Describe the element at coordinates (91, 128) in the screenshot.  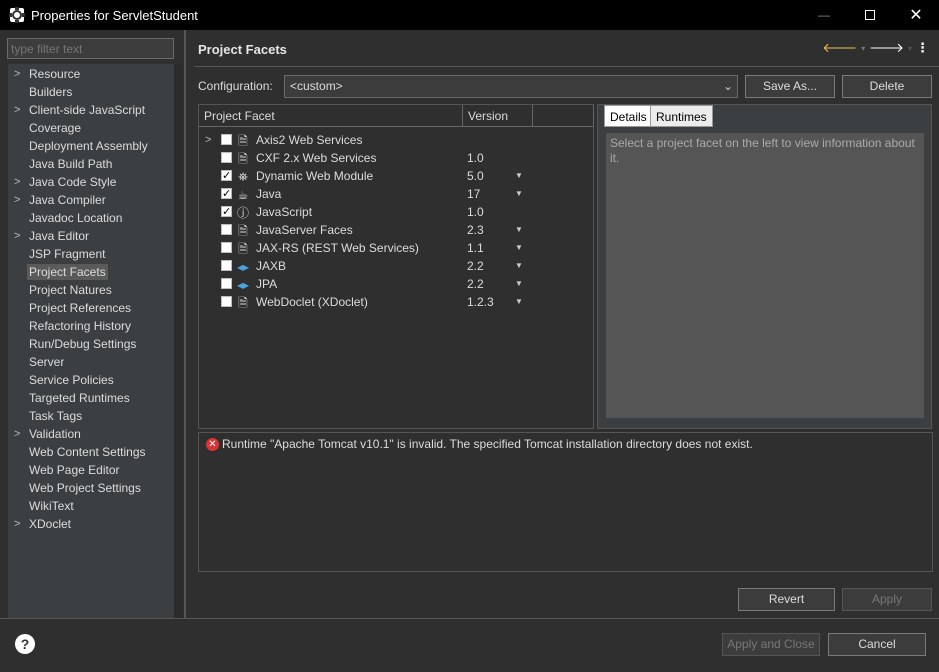
I see `sidebar-item: Coverage` at that location.